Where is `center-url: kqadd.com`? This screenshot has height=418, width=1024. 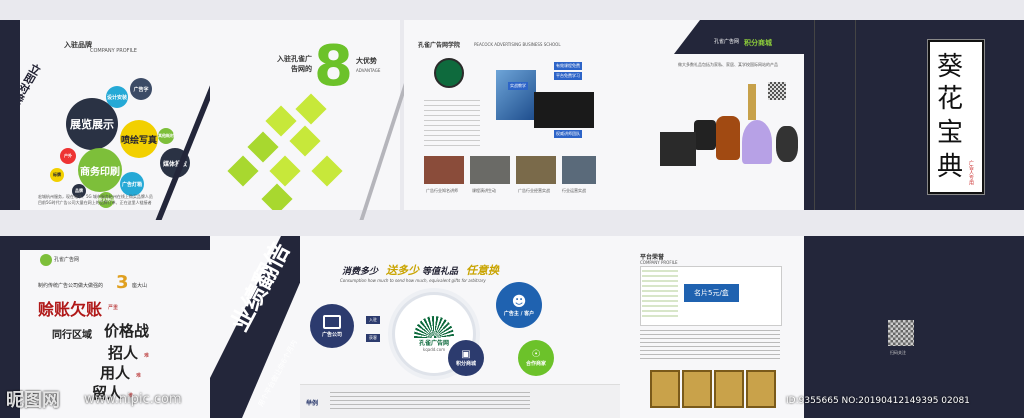 center-url: kqadd.com is located at coordinates (434, 349).